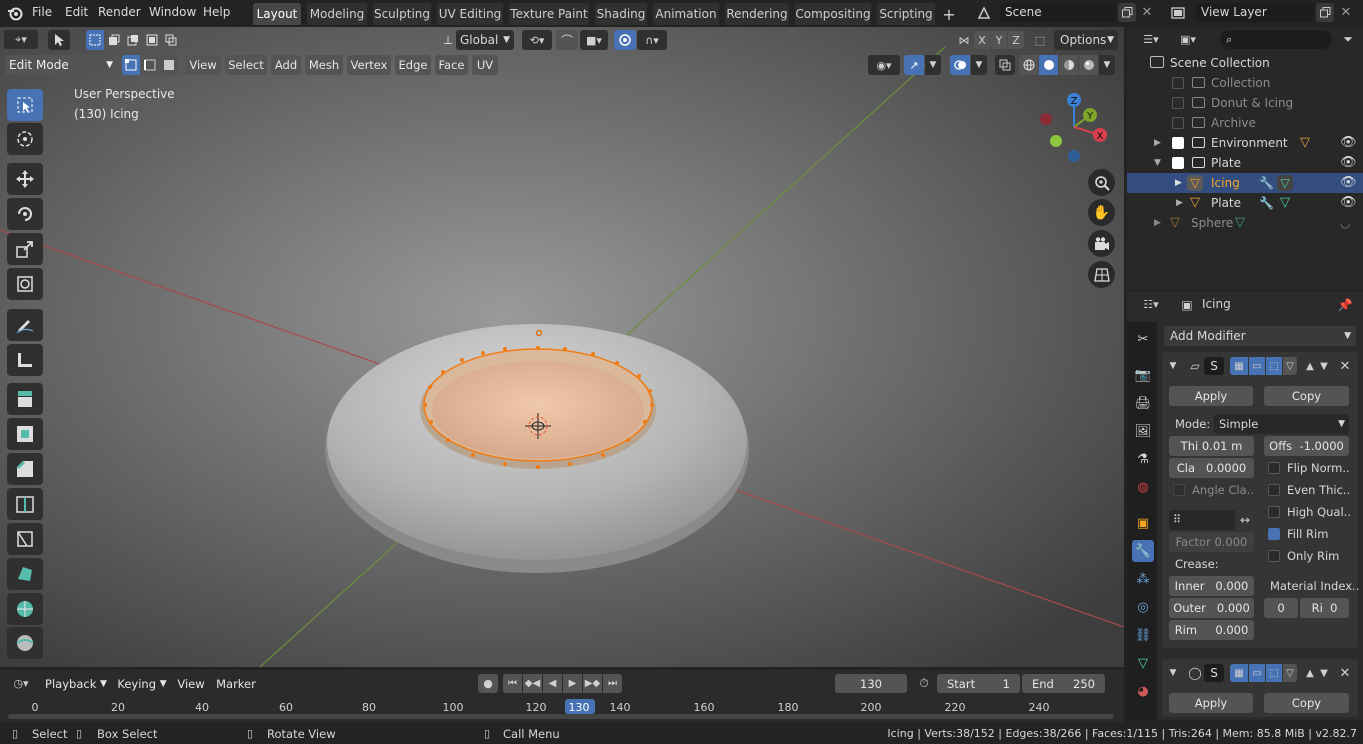 The image size is (1363, 744). What do you see at coordinates (133, 40) in the screenshot?
I see `select-mode-subtract-icon` at bounding box center [133, 40].